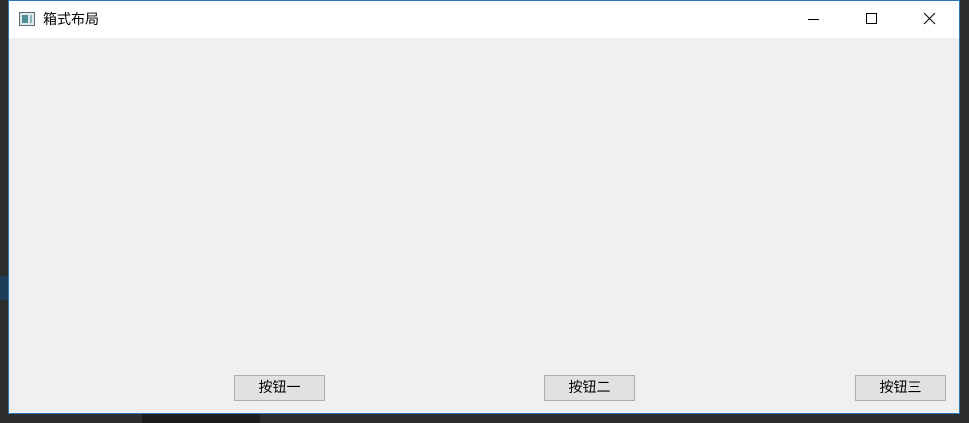 Image resolution: width=969 pixels, height=423 pixels. What do you see at coordinates (484, 19) in the screenshot?
I see `title-bar: 箱式布局` at bounding box center [484, 19].